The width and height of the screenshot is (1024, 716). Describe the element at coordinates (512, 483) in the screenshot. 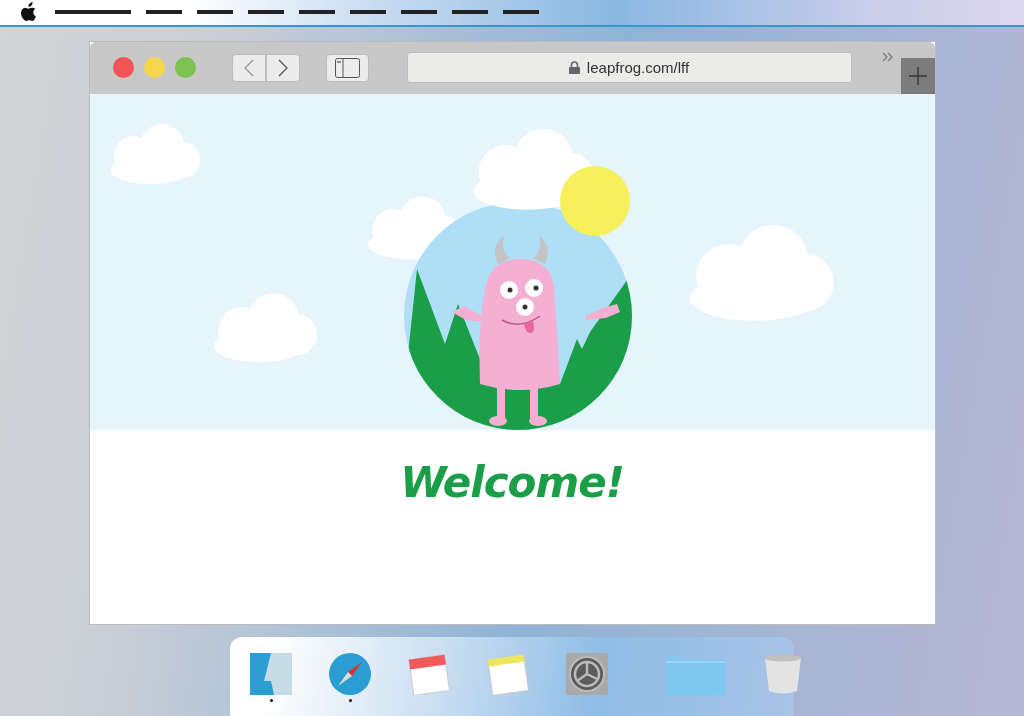

I see `welcome-heading: Welcome!` at that location.